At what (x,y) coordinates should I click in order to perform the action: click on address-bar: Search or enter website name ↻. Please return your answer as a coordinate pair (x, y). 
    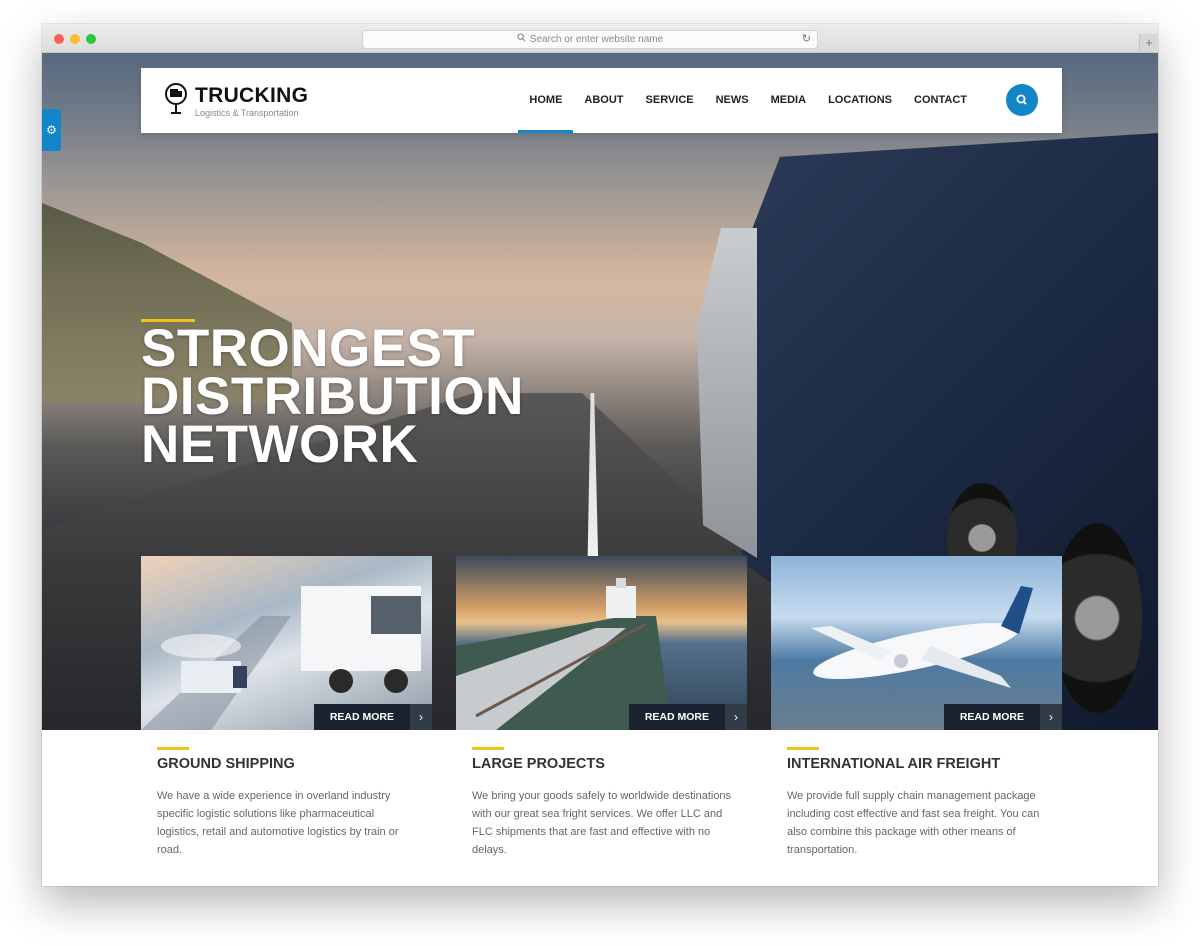
    Looking at the image, I should click on (590, 39).